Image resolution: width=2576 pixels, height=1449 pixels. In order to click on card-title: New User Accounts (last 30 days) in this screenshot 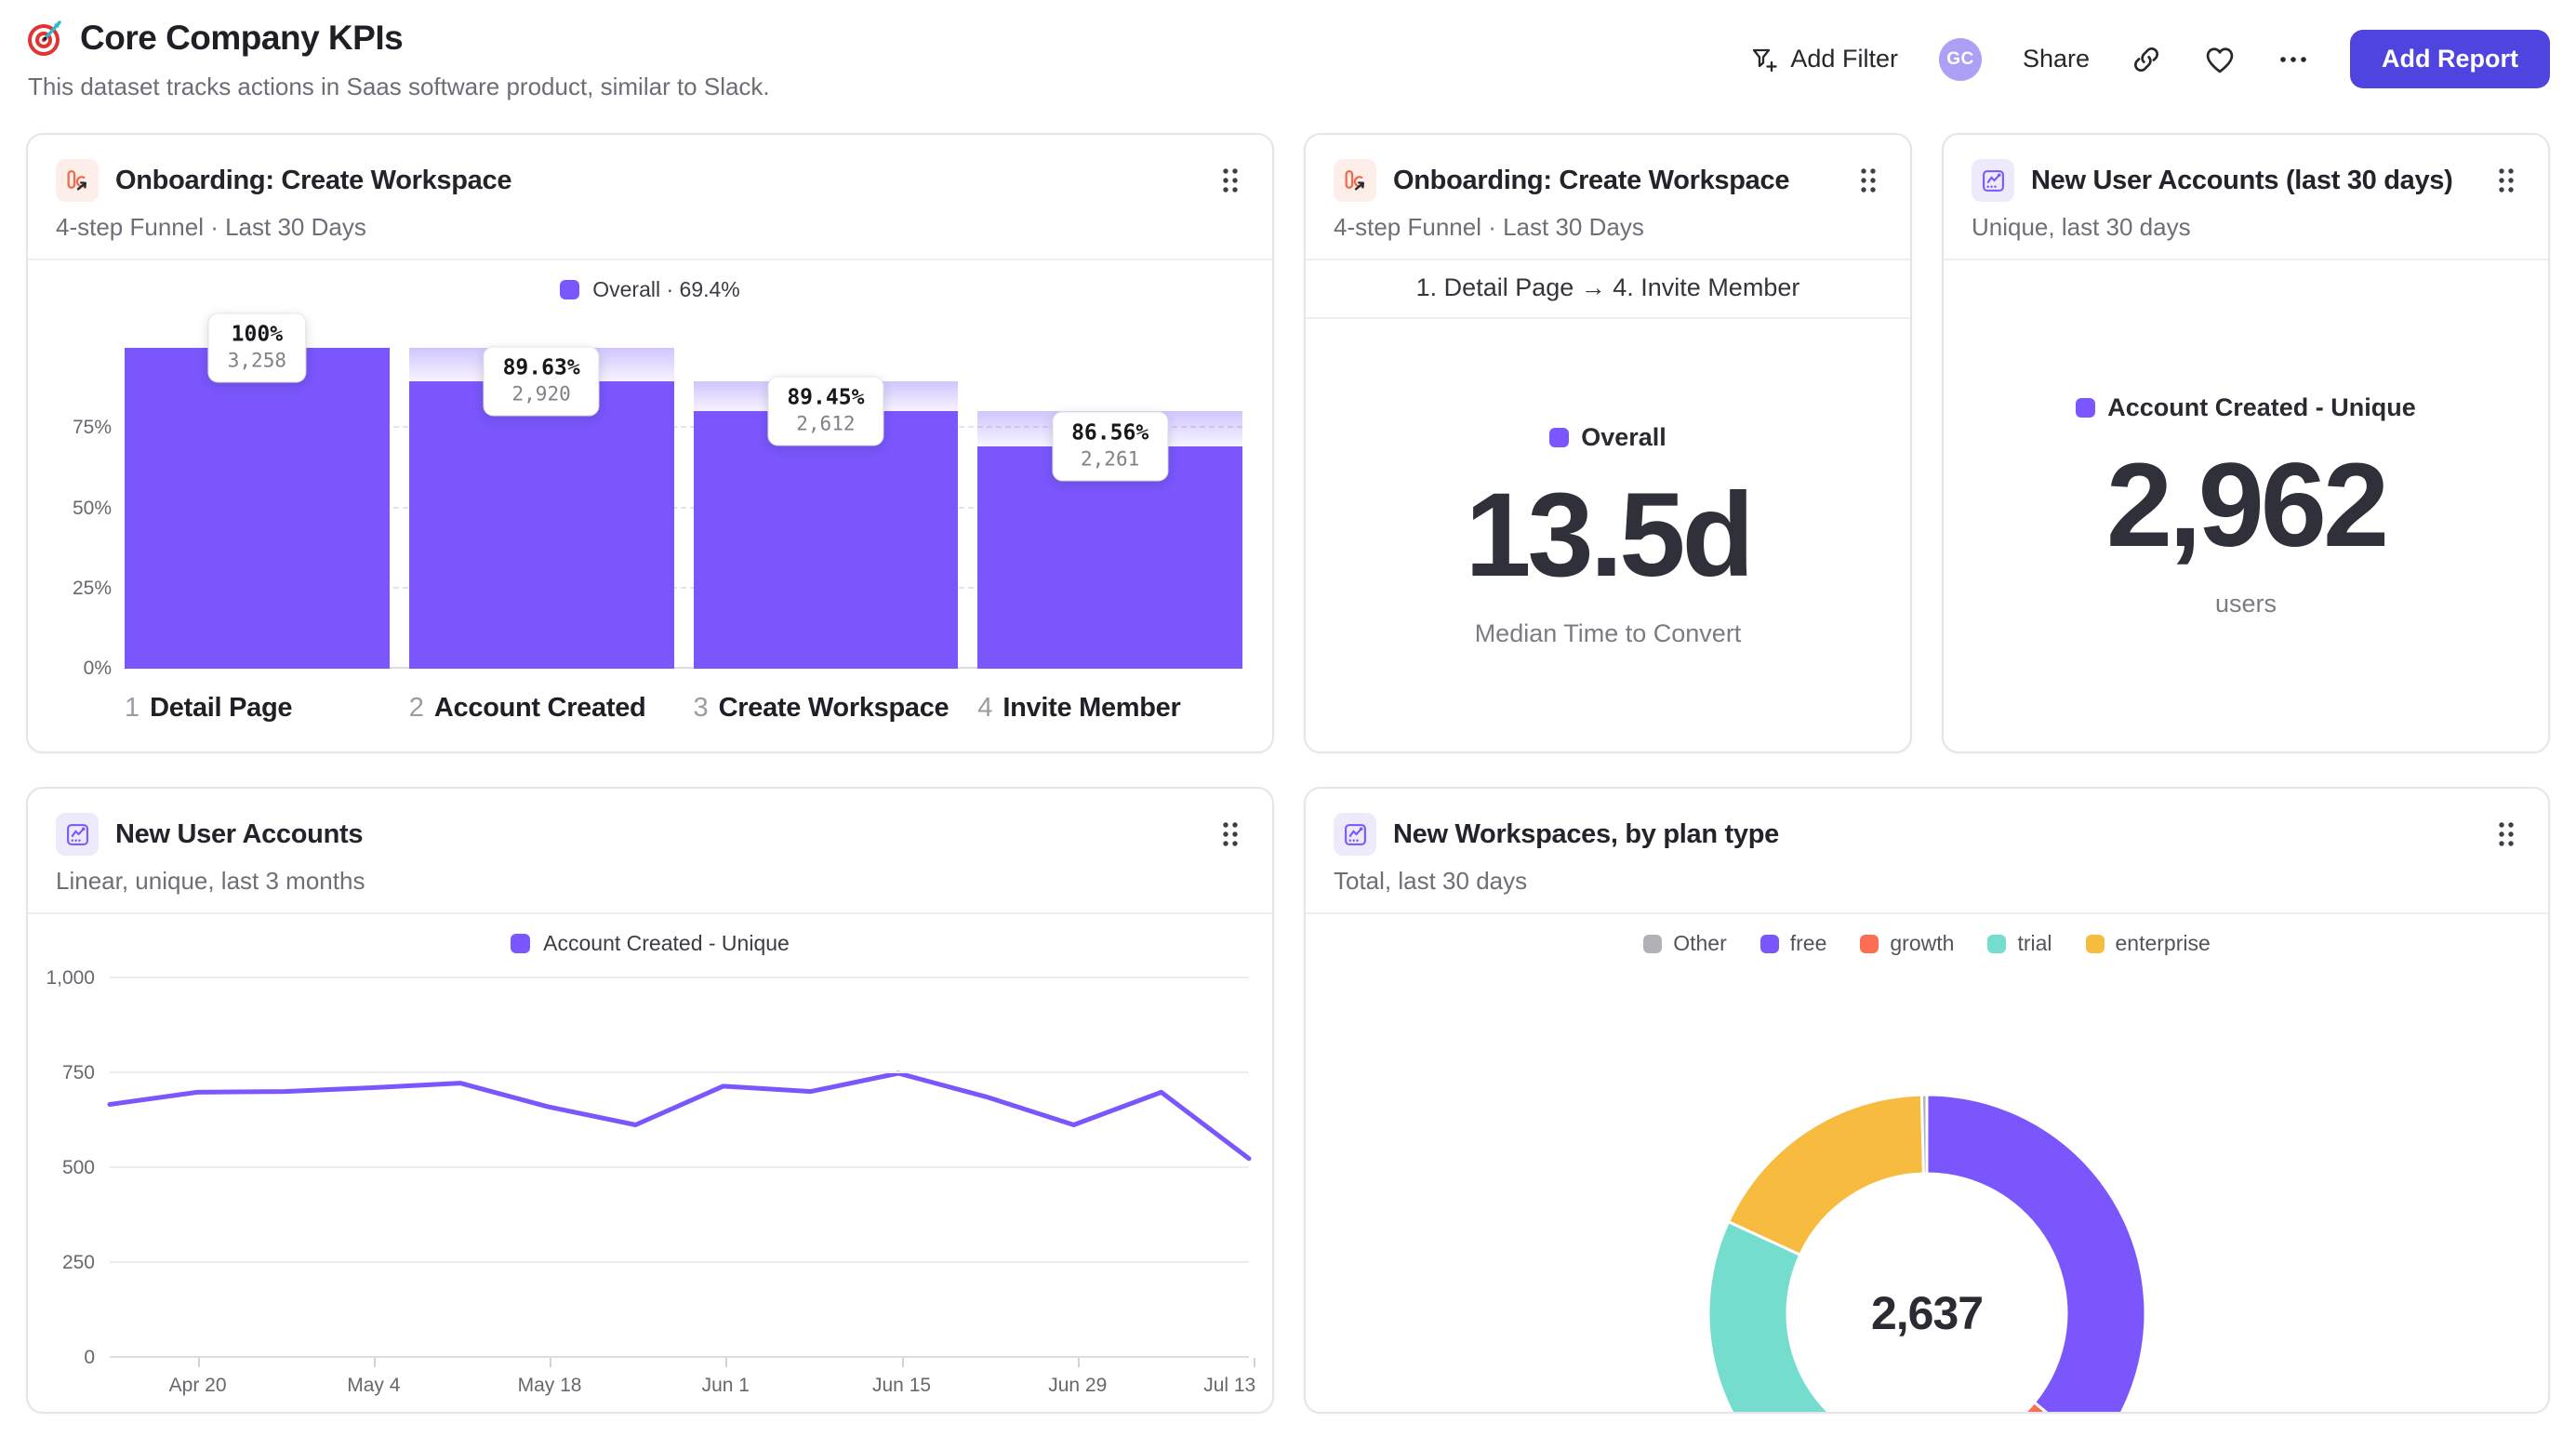, I will do `click(2242, 180)`.